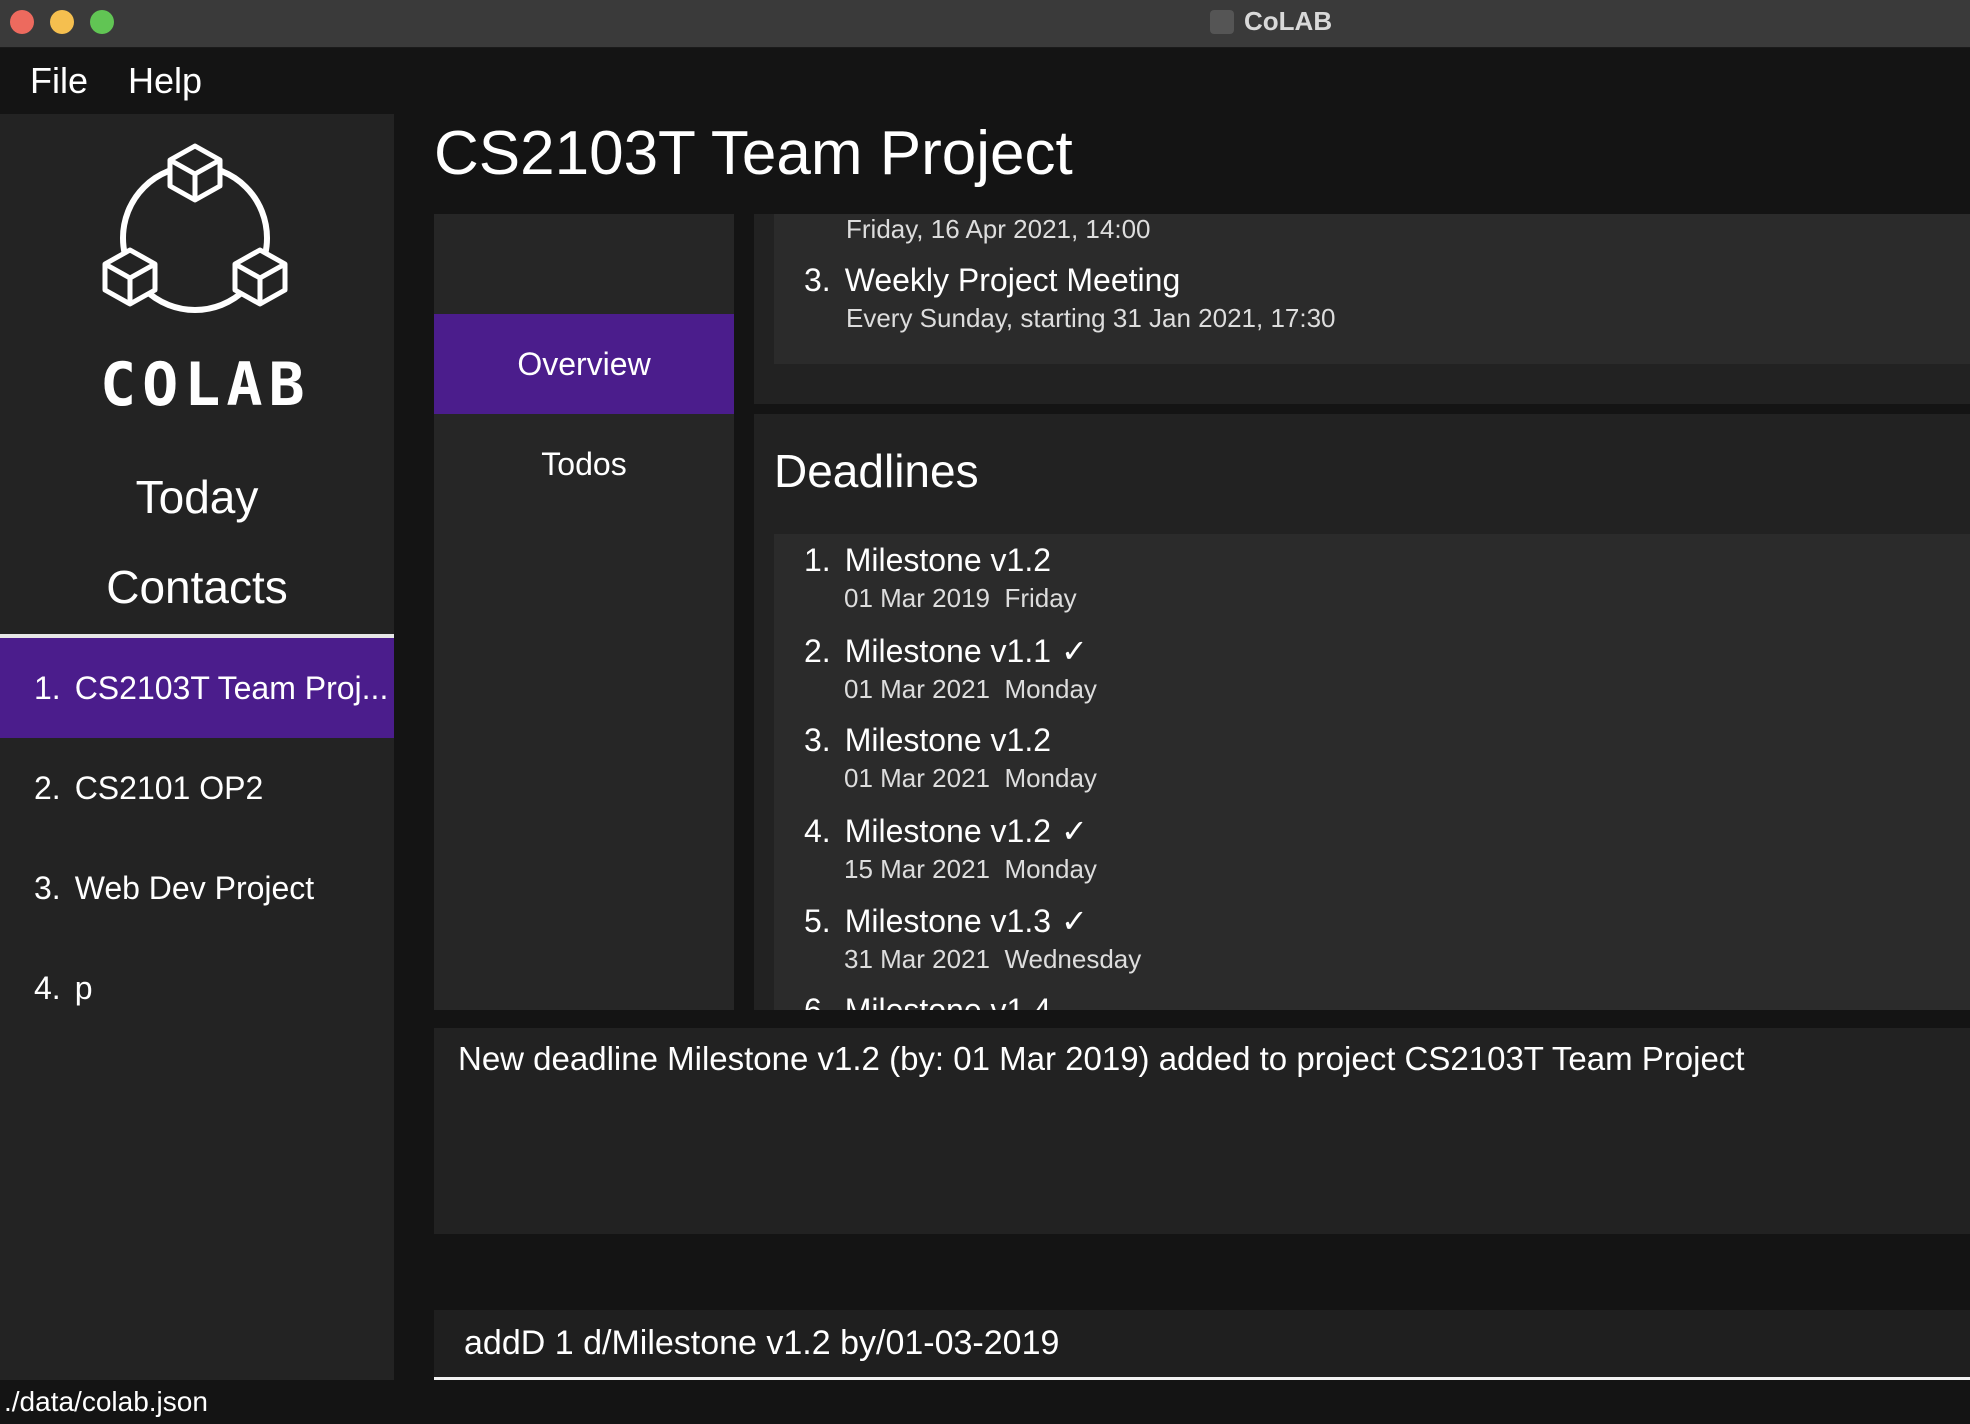 The height and width of the screenshot is (1424, 1970). I want to click on project-item: 4. p, so click(197, 988).